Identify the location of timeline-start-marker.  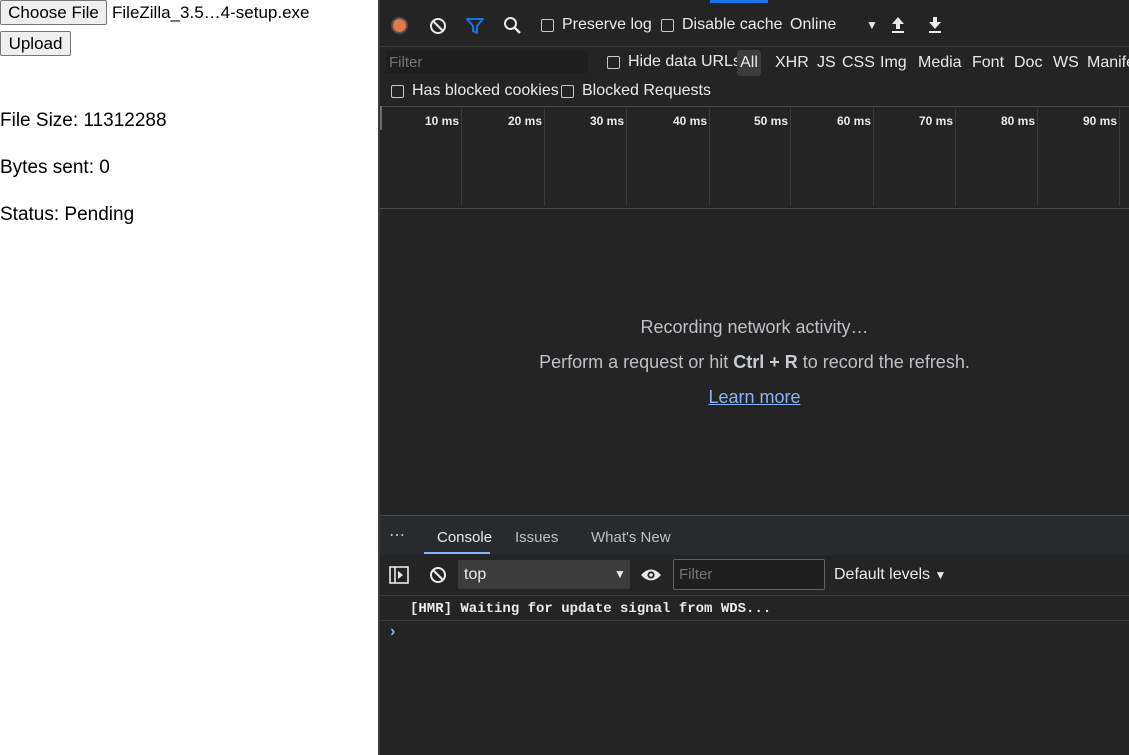
(381, 118).